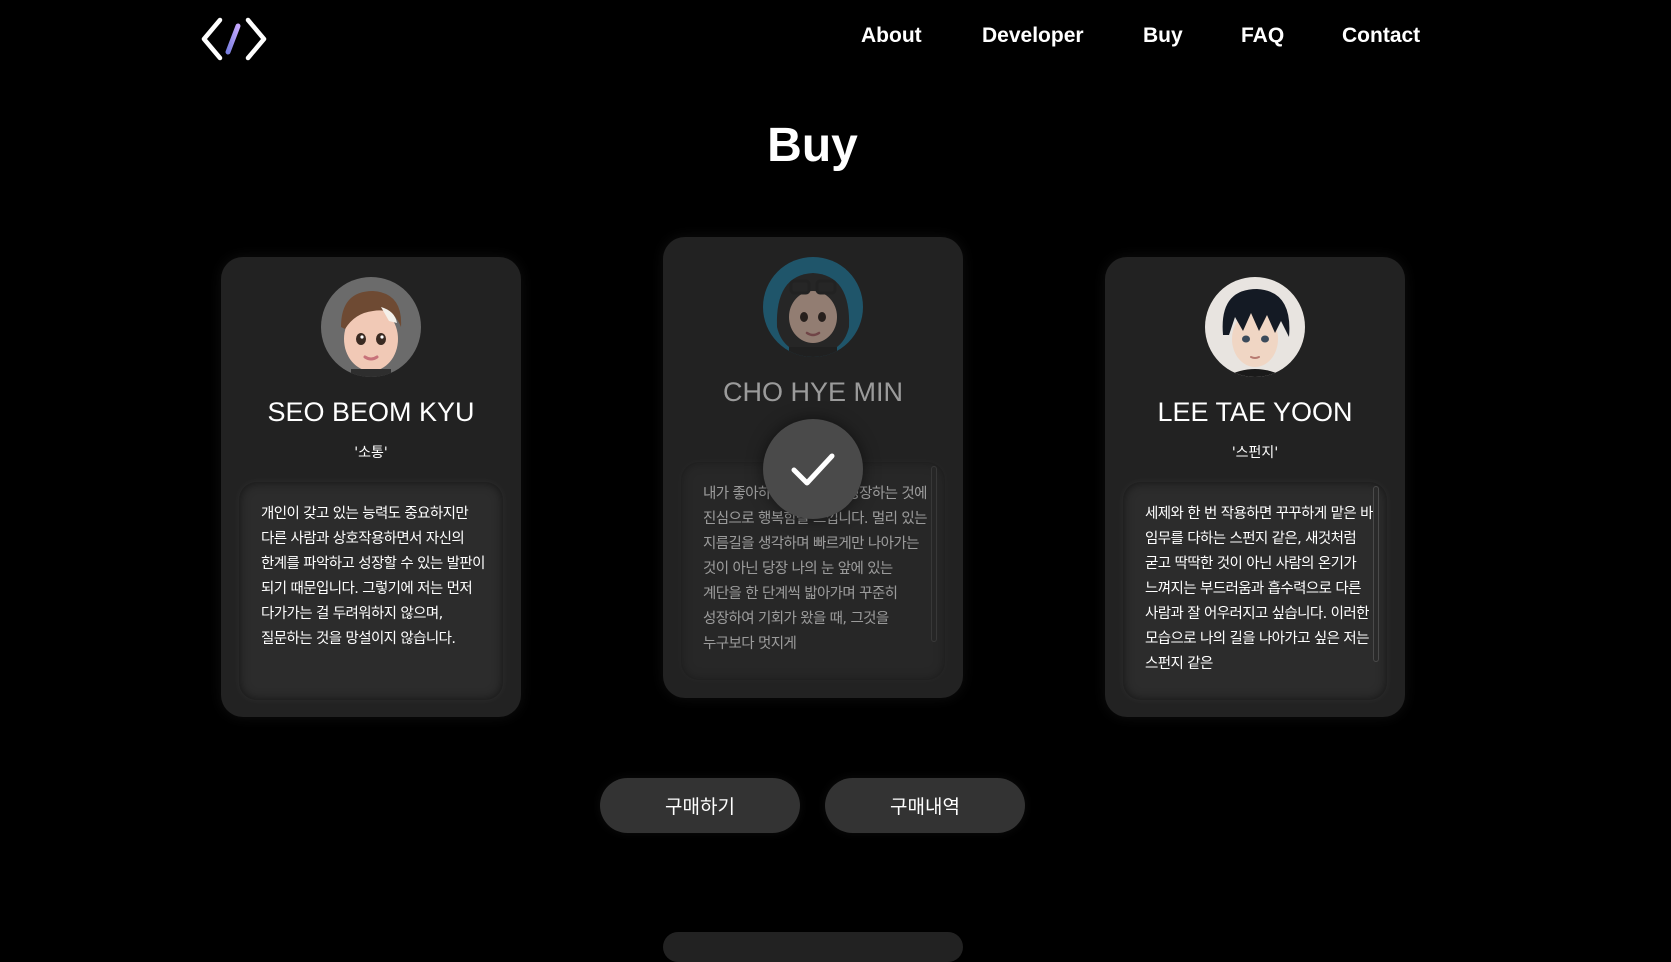  I want to click on card-name: CHO HYE MIN, so click(812, 392).